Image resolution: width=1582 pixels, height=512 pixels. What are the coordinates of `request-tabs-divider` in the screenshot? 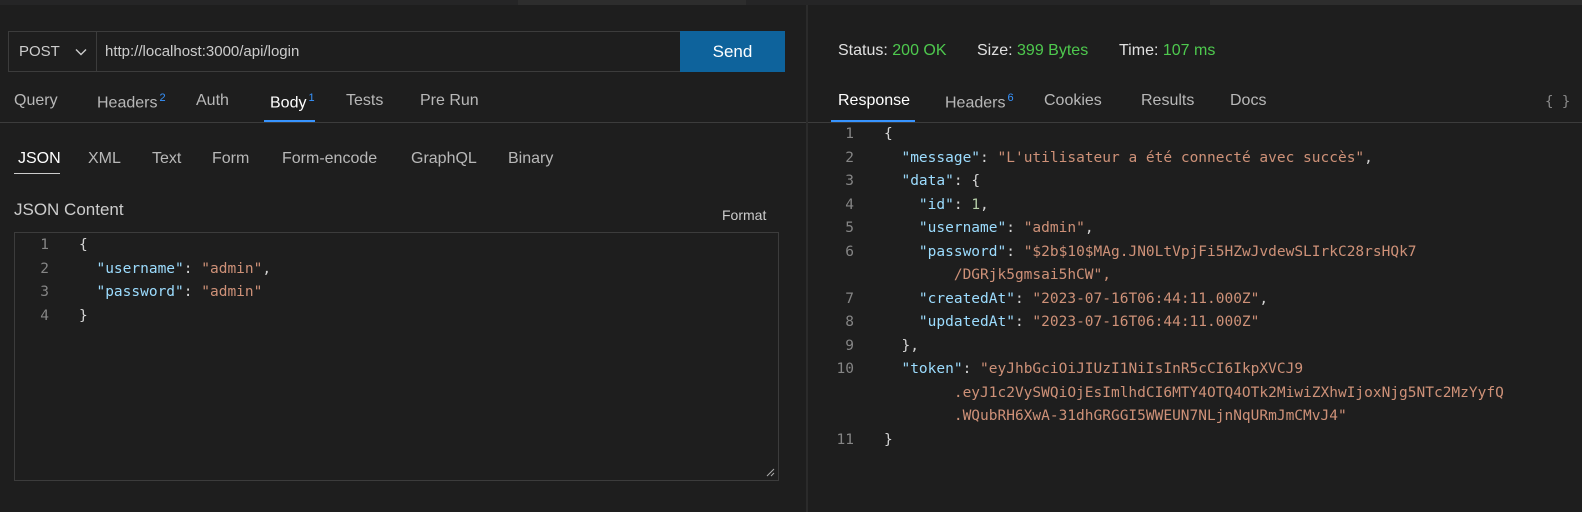 It's located at (403, 122).